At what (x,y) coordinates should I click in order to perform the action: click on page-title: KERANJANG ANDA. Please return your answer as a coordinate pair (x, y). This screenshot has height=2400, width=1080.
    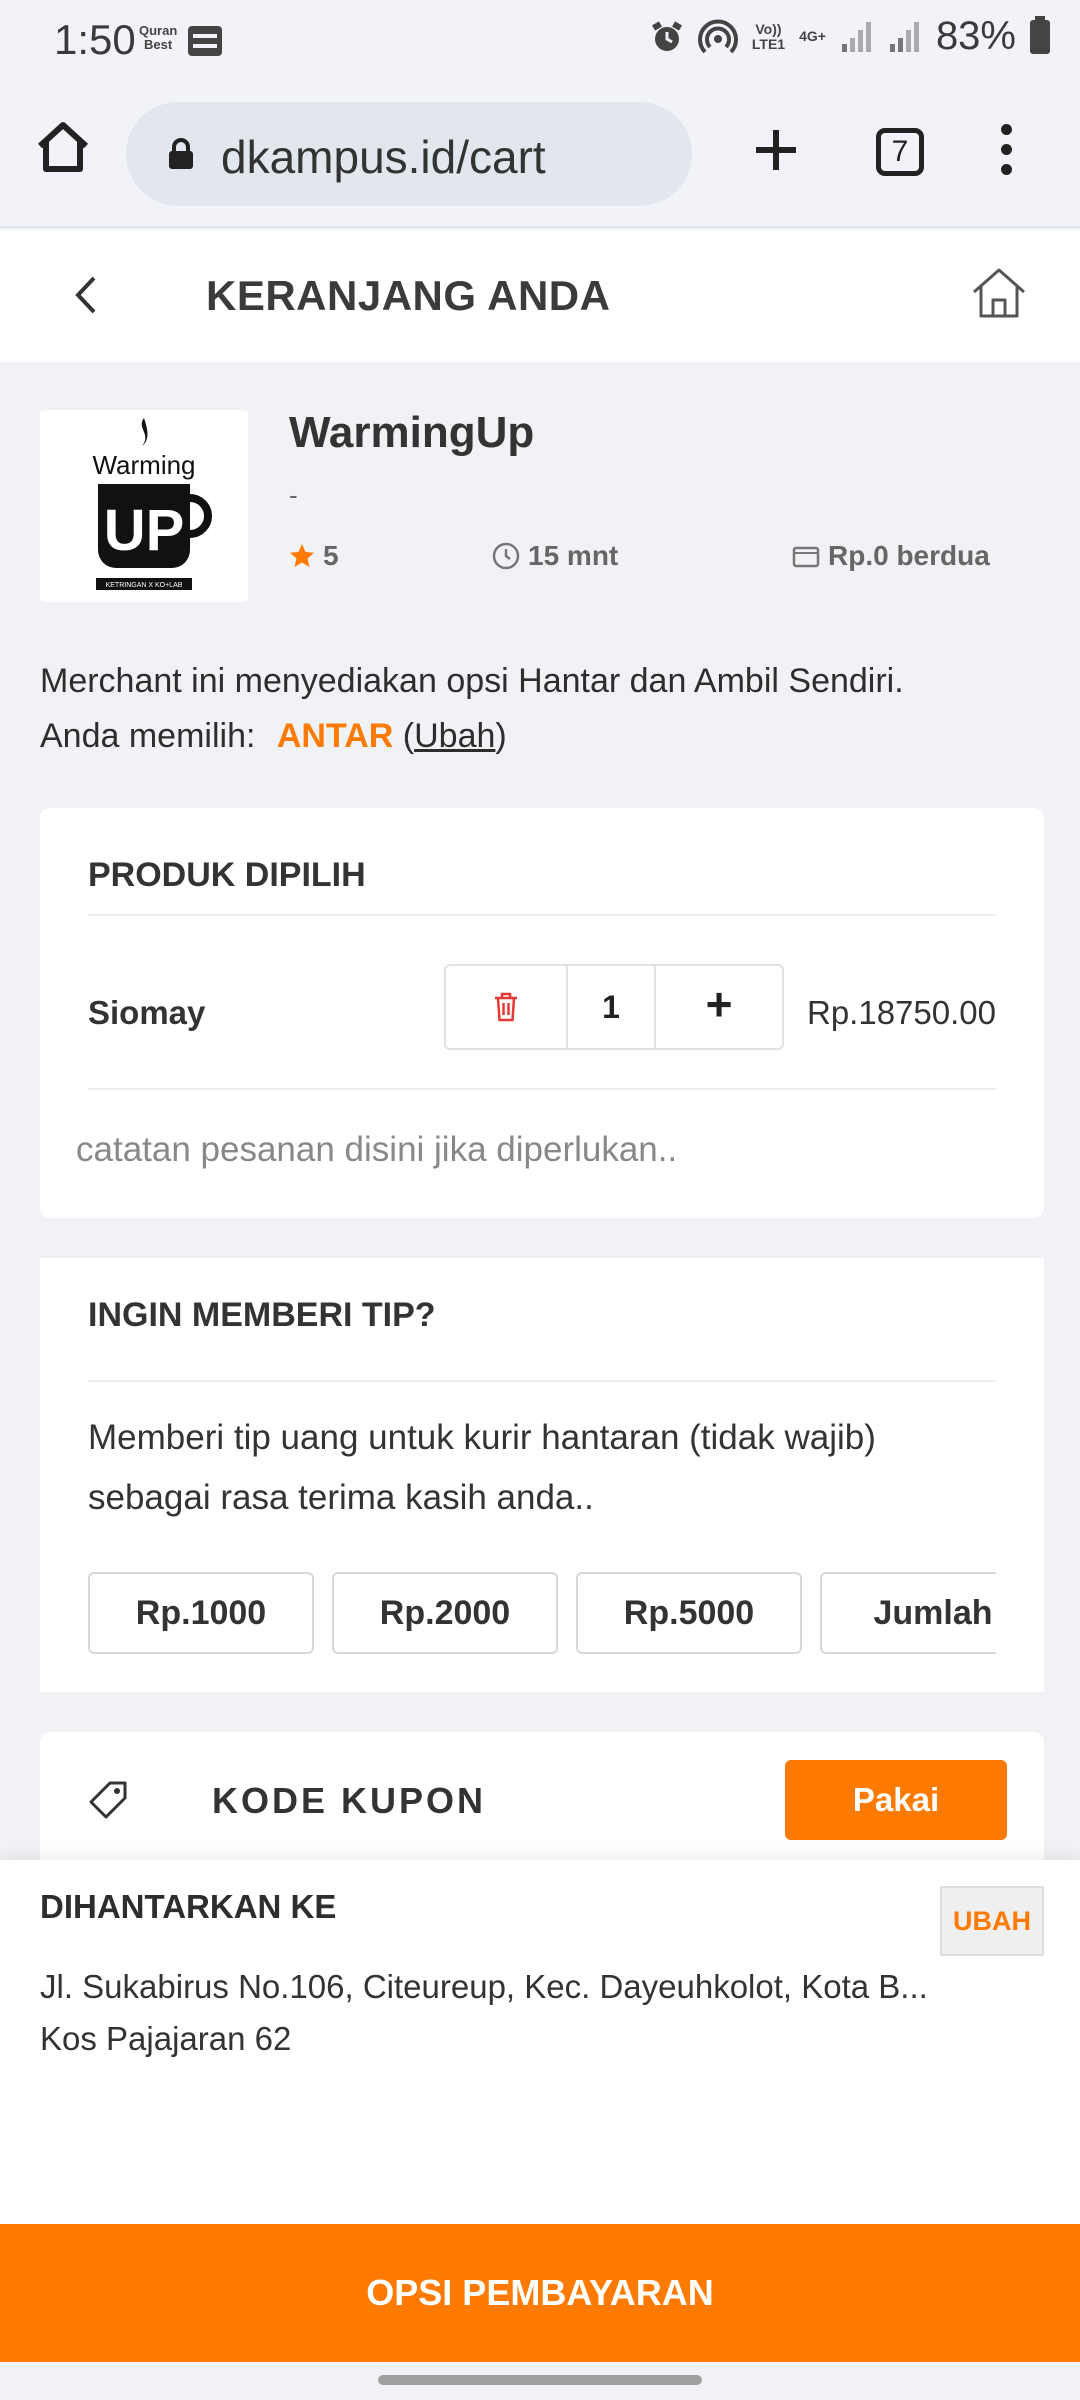
    Looking at the image, I should click on (408, 295).